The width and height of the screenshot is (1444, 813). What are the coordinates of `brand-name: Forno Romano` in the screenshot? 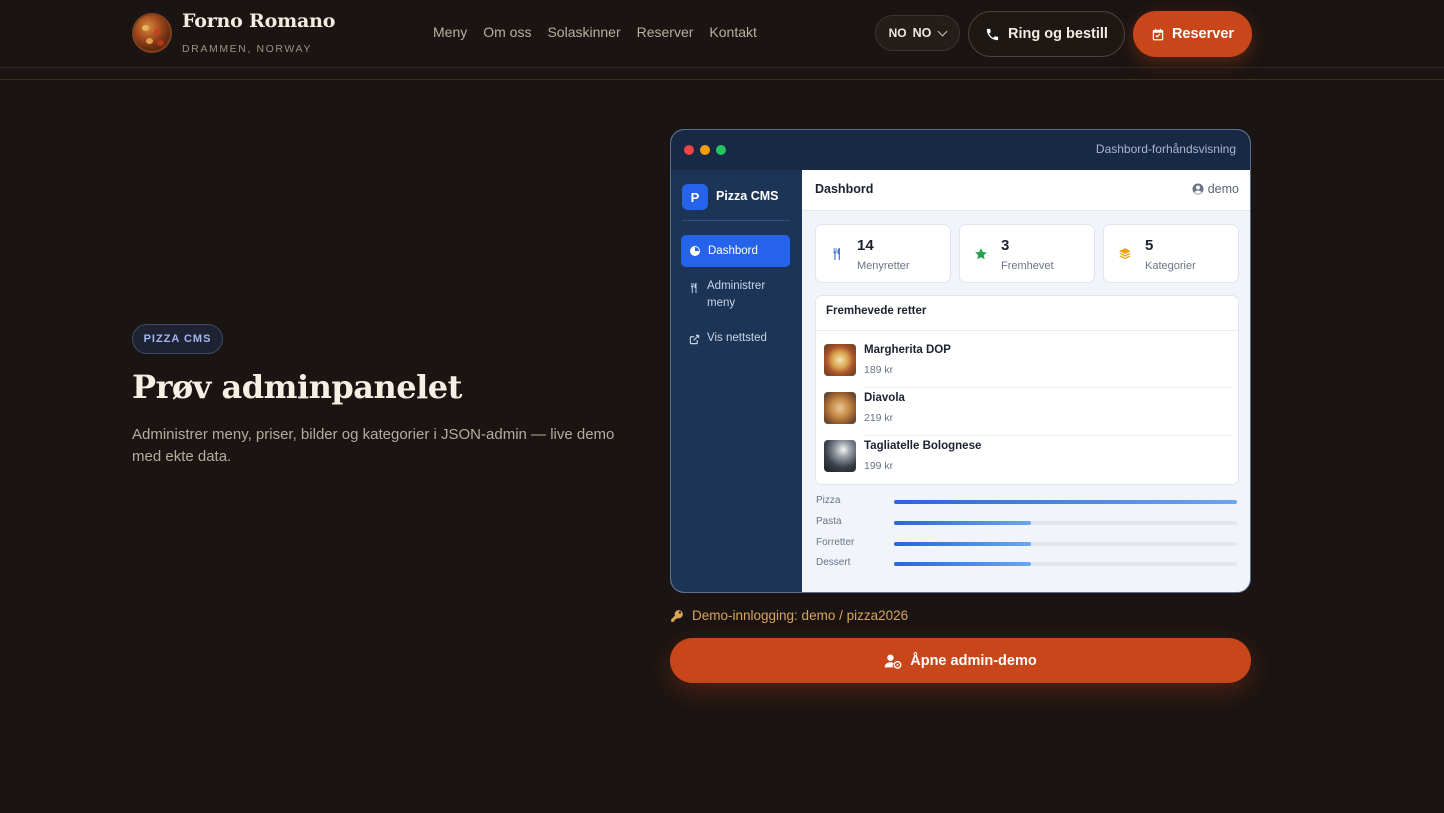 It's located at (258, 21).